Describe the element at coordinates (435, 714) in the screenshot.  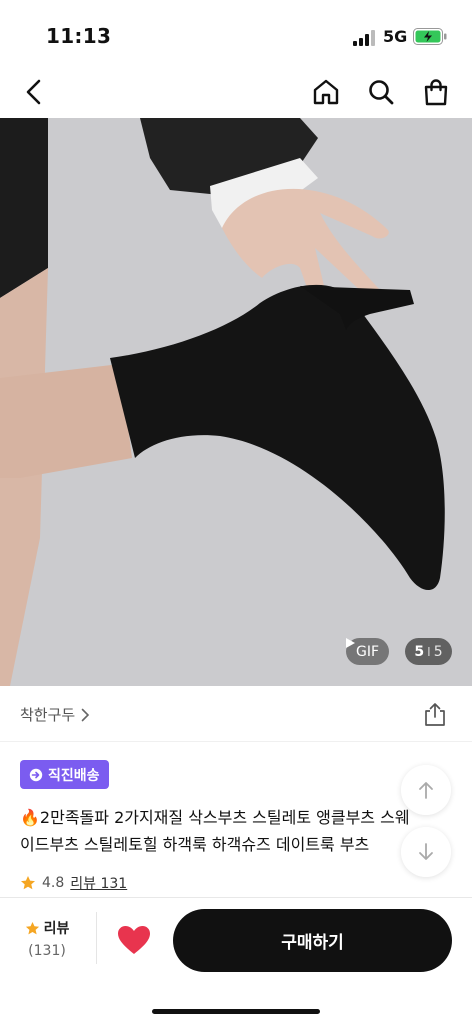
I see `share-icon` at that location.